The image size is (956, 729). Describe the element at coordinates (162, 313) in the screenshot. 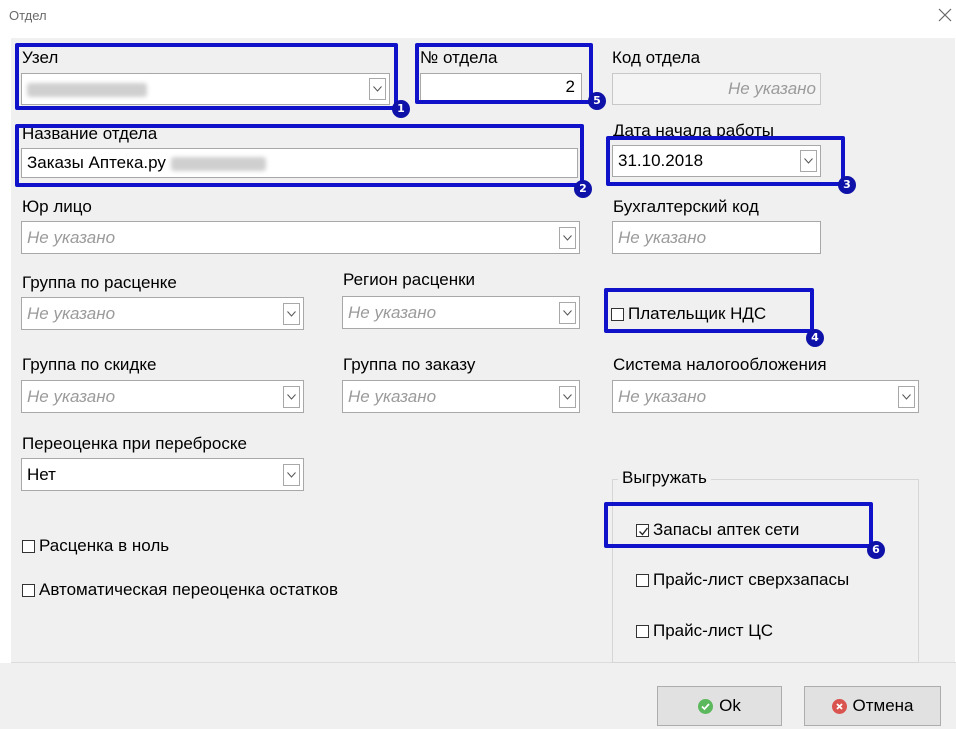

I see `pricing-group-select: Не указано` at that location.